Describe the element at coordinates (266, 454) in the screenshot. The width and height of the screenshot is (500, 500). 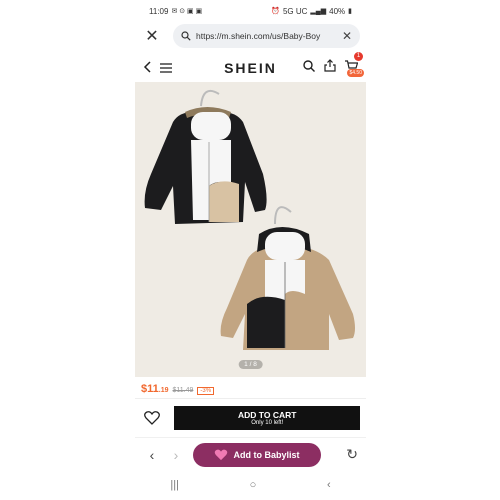
I see `babylist-label: Add to Babylist` at that location.